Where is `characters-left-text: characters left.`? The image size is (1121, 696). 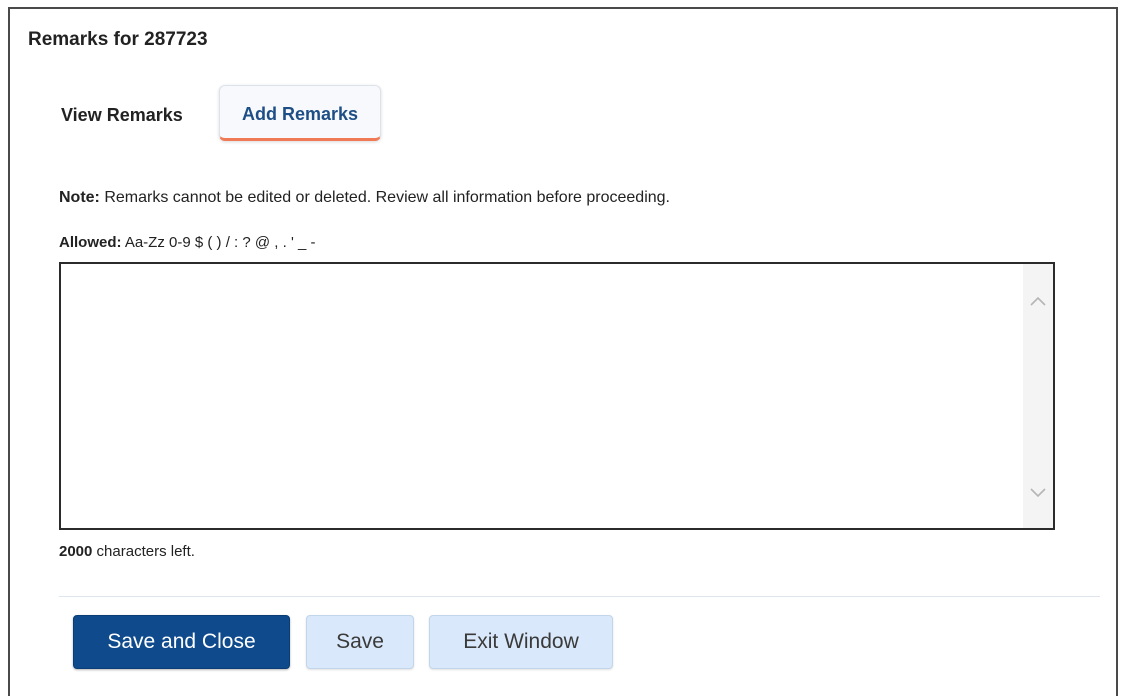
characters-left-text: characters left. is located at coordinates (143, 551).